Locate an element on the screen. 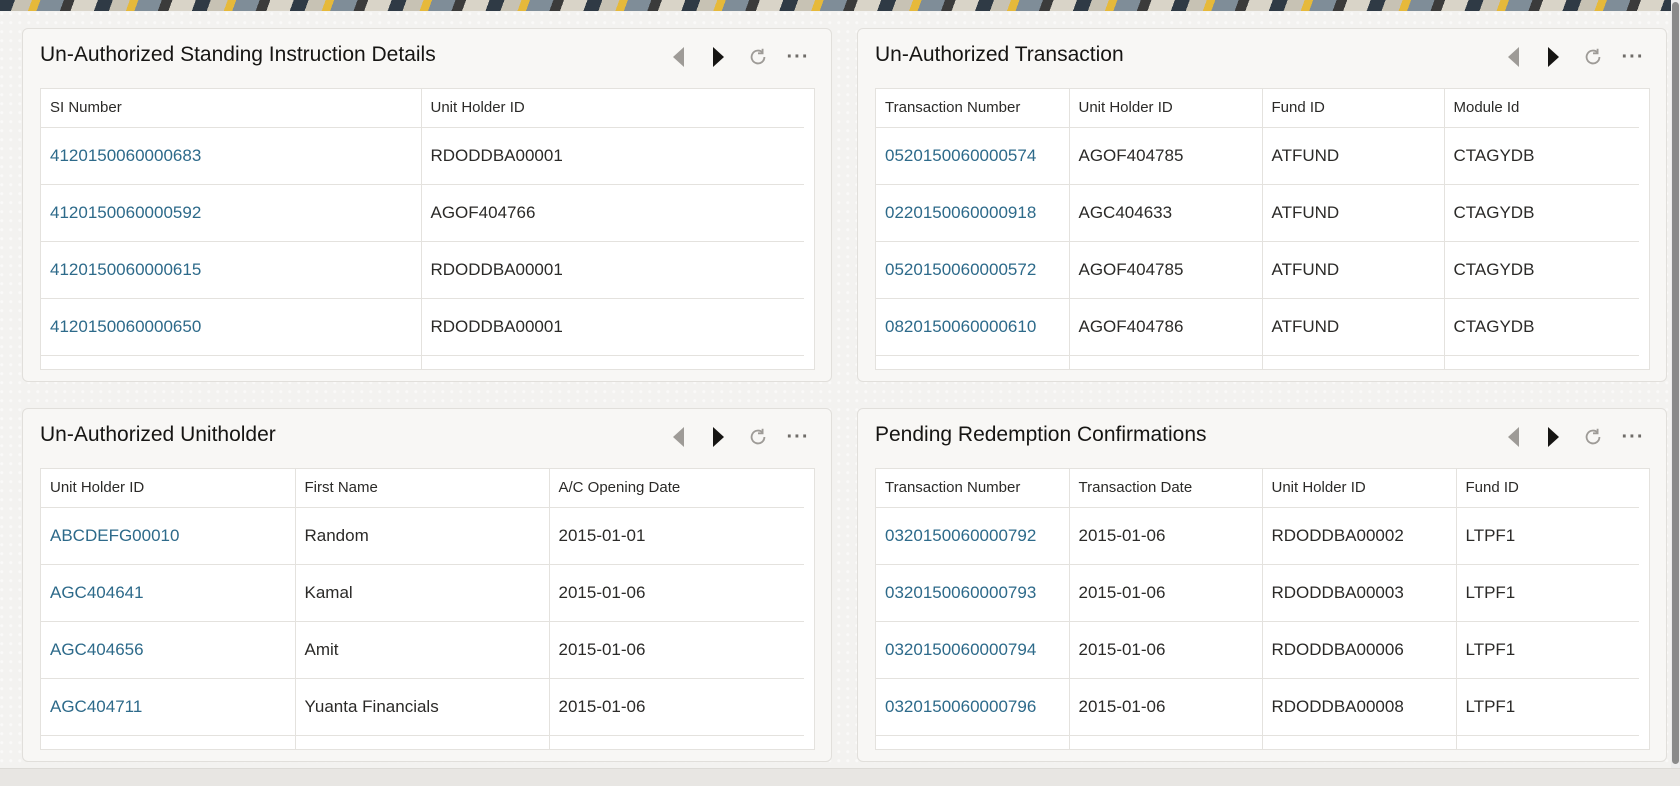 This screenshot has width=1680, height=786. table-row: 4120150060000592 AGOF404766 is located at coordinates (422, 213).